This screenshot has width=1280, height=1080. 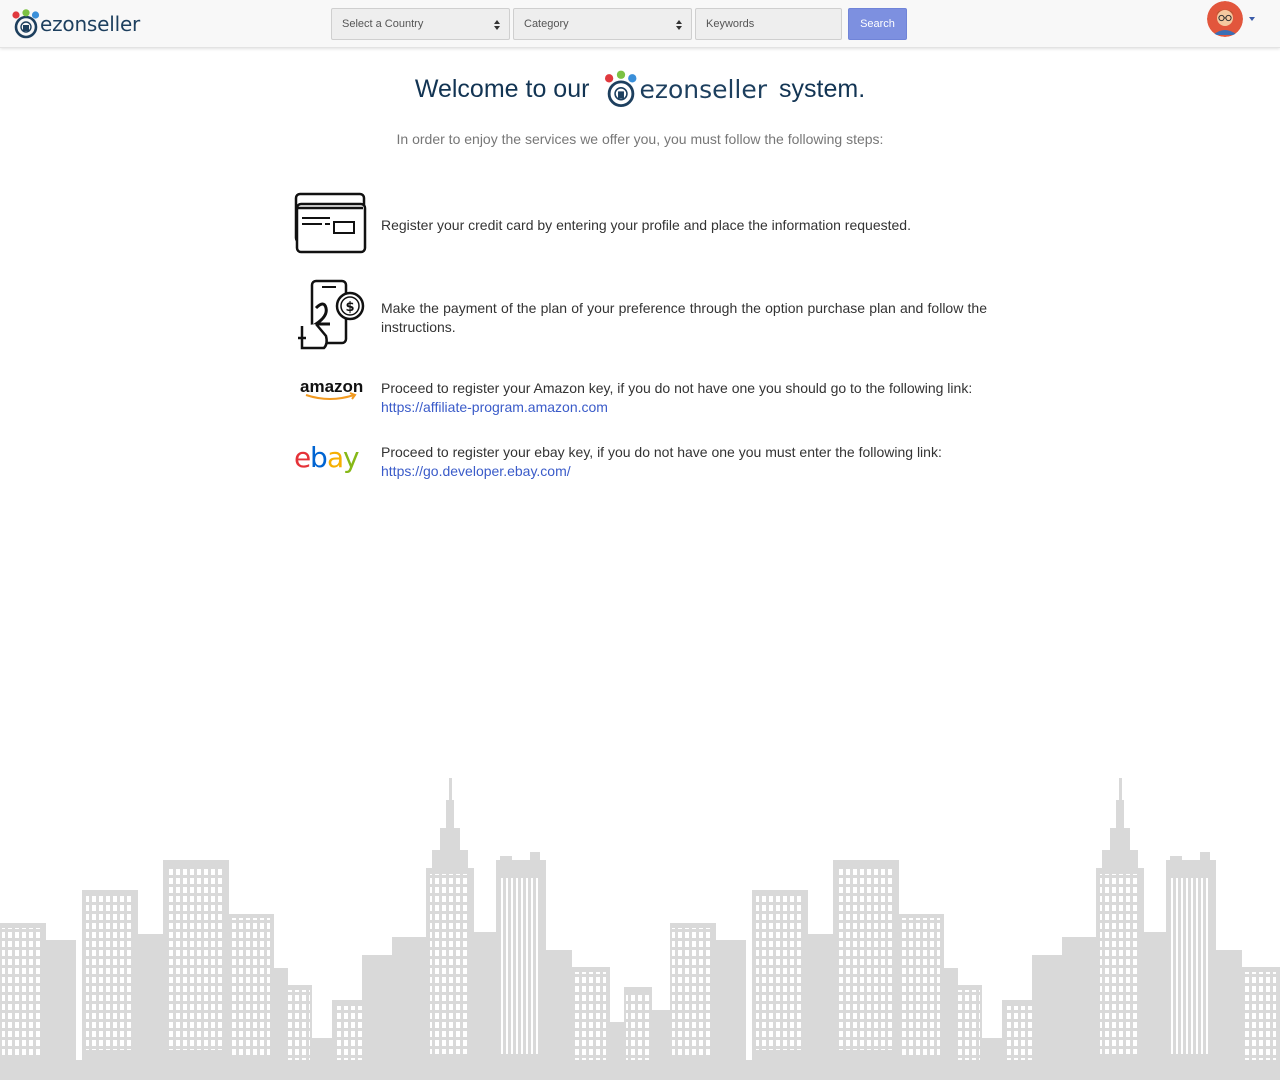 What do you see at coordinates (684, 407) in the screenshot?
I see `amazon-affiliate-link: https://affiliate-program.amazon.com` at bounding box center [684, 407].